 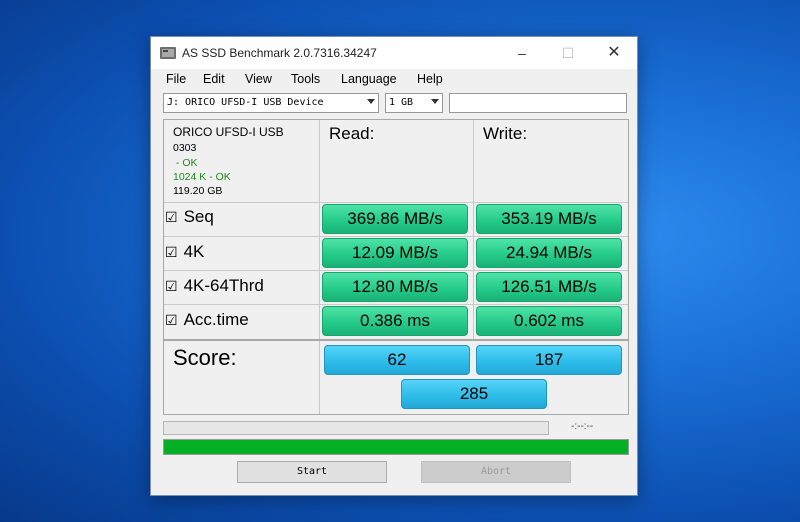 What do you see at coordinates (369, 79) in the screenshot?
I see `menu-language: Language` at bounding box center [369, 79].